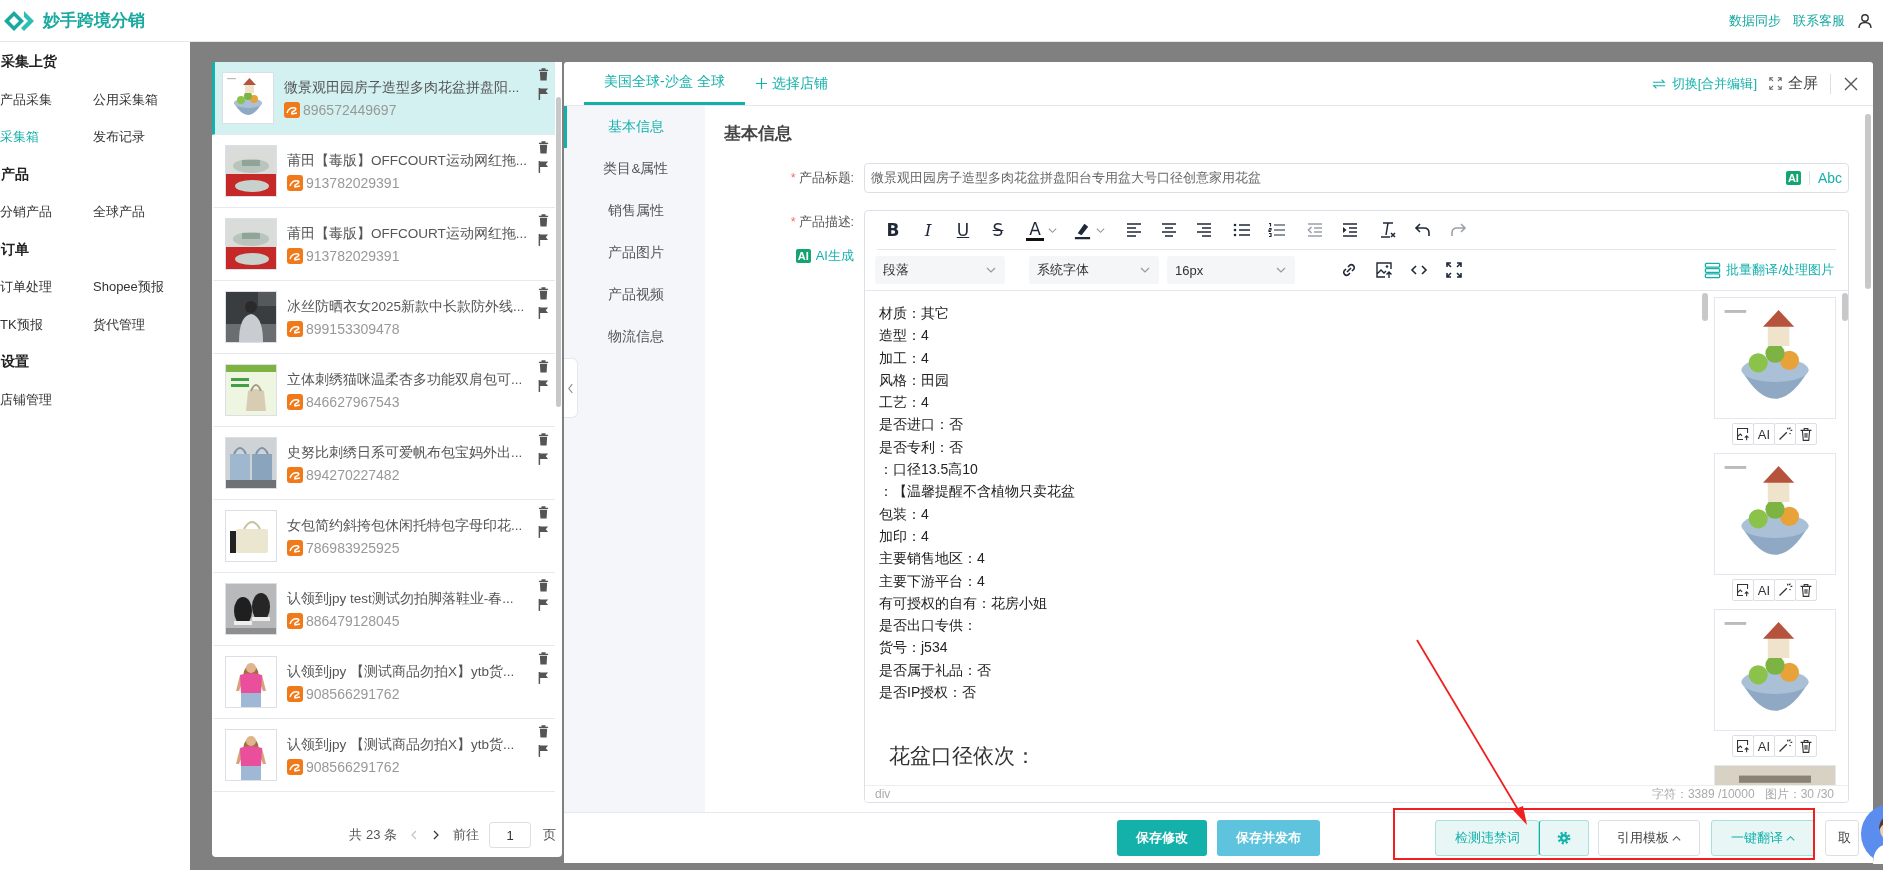 The width and height of the screenshot is (1883, 870). I want to click on numbered-list-icon, so click(1277, 230).